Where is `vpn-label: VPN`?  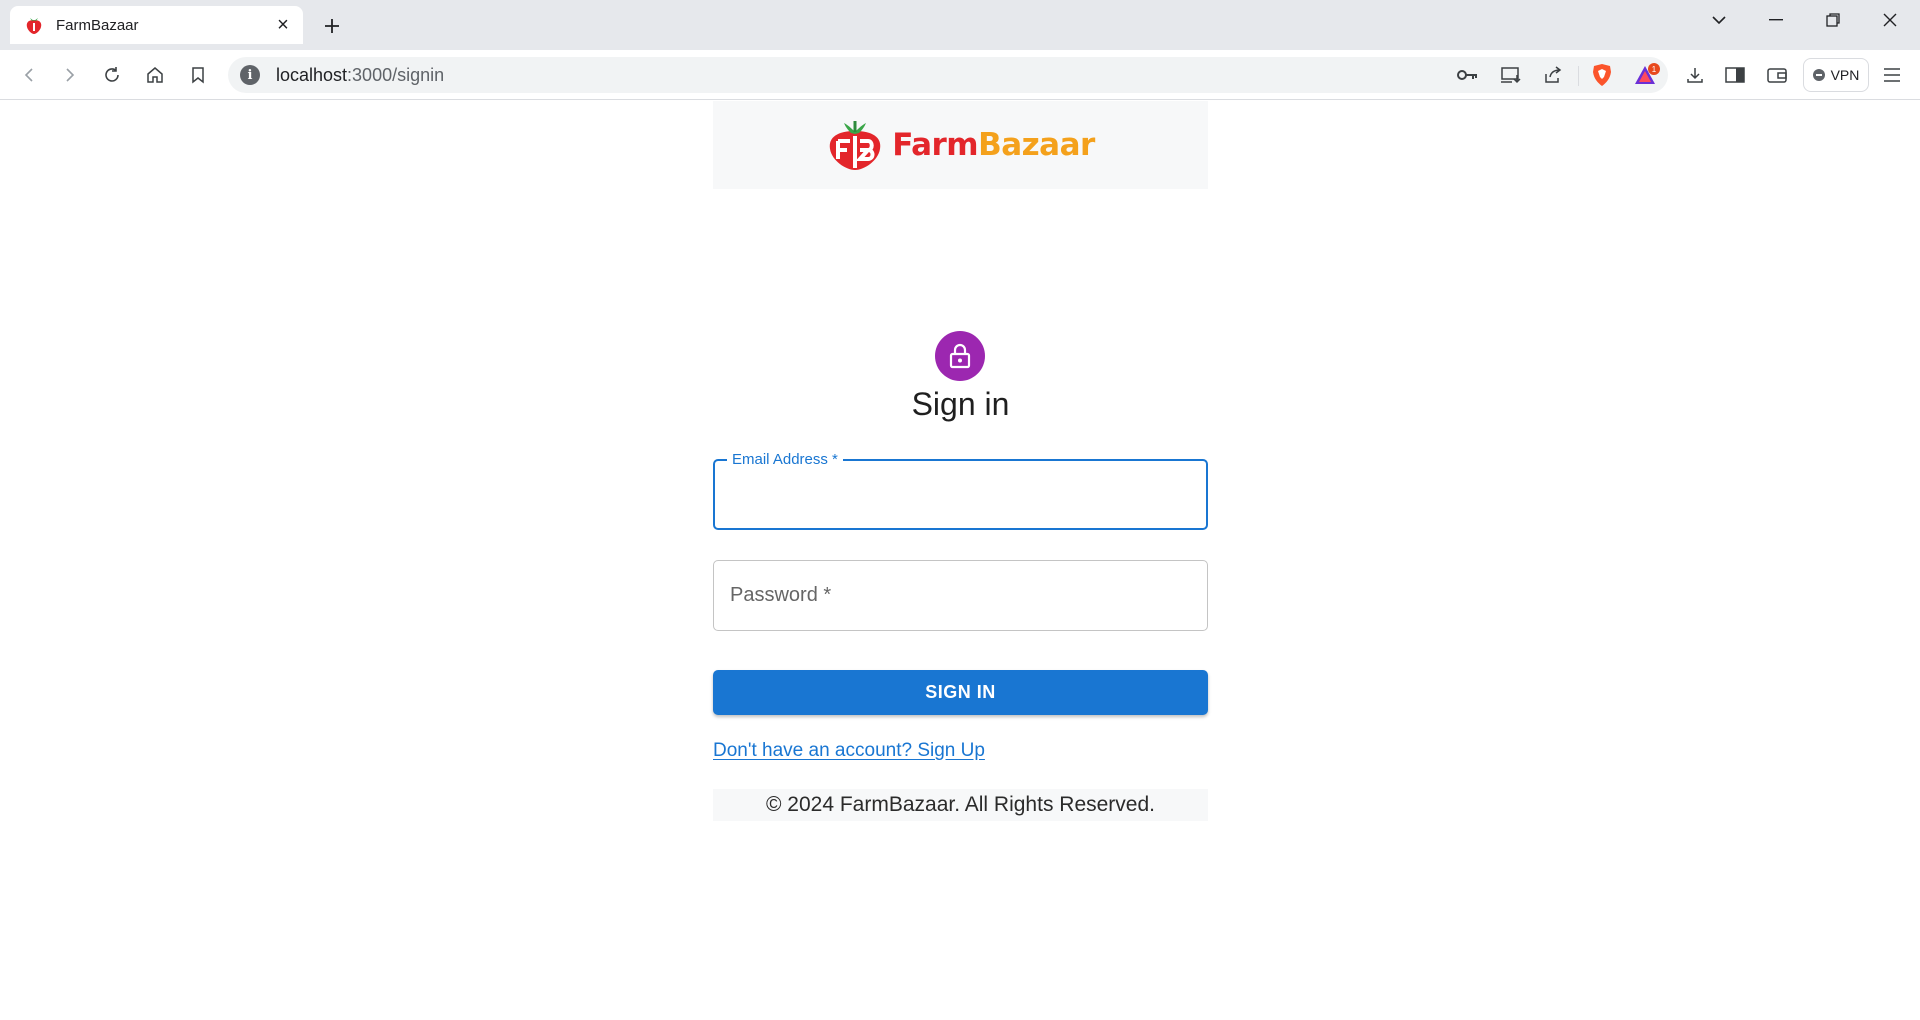 vpn-label: VPN is located at coordinates (1845, 75).